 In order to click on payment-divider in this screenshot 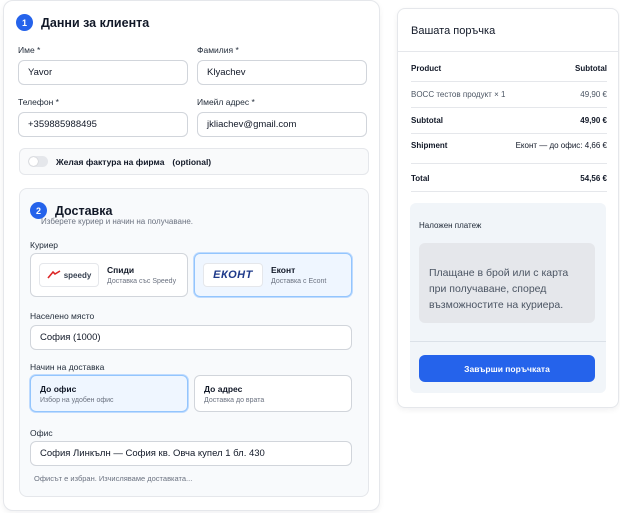, I will do `click(508, 341)`.